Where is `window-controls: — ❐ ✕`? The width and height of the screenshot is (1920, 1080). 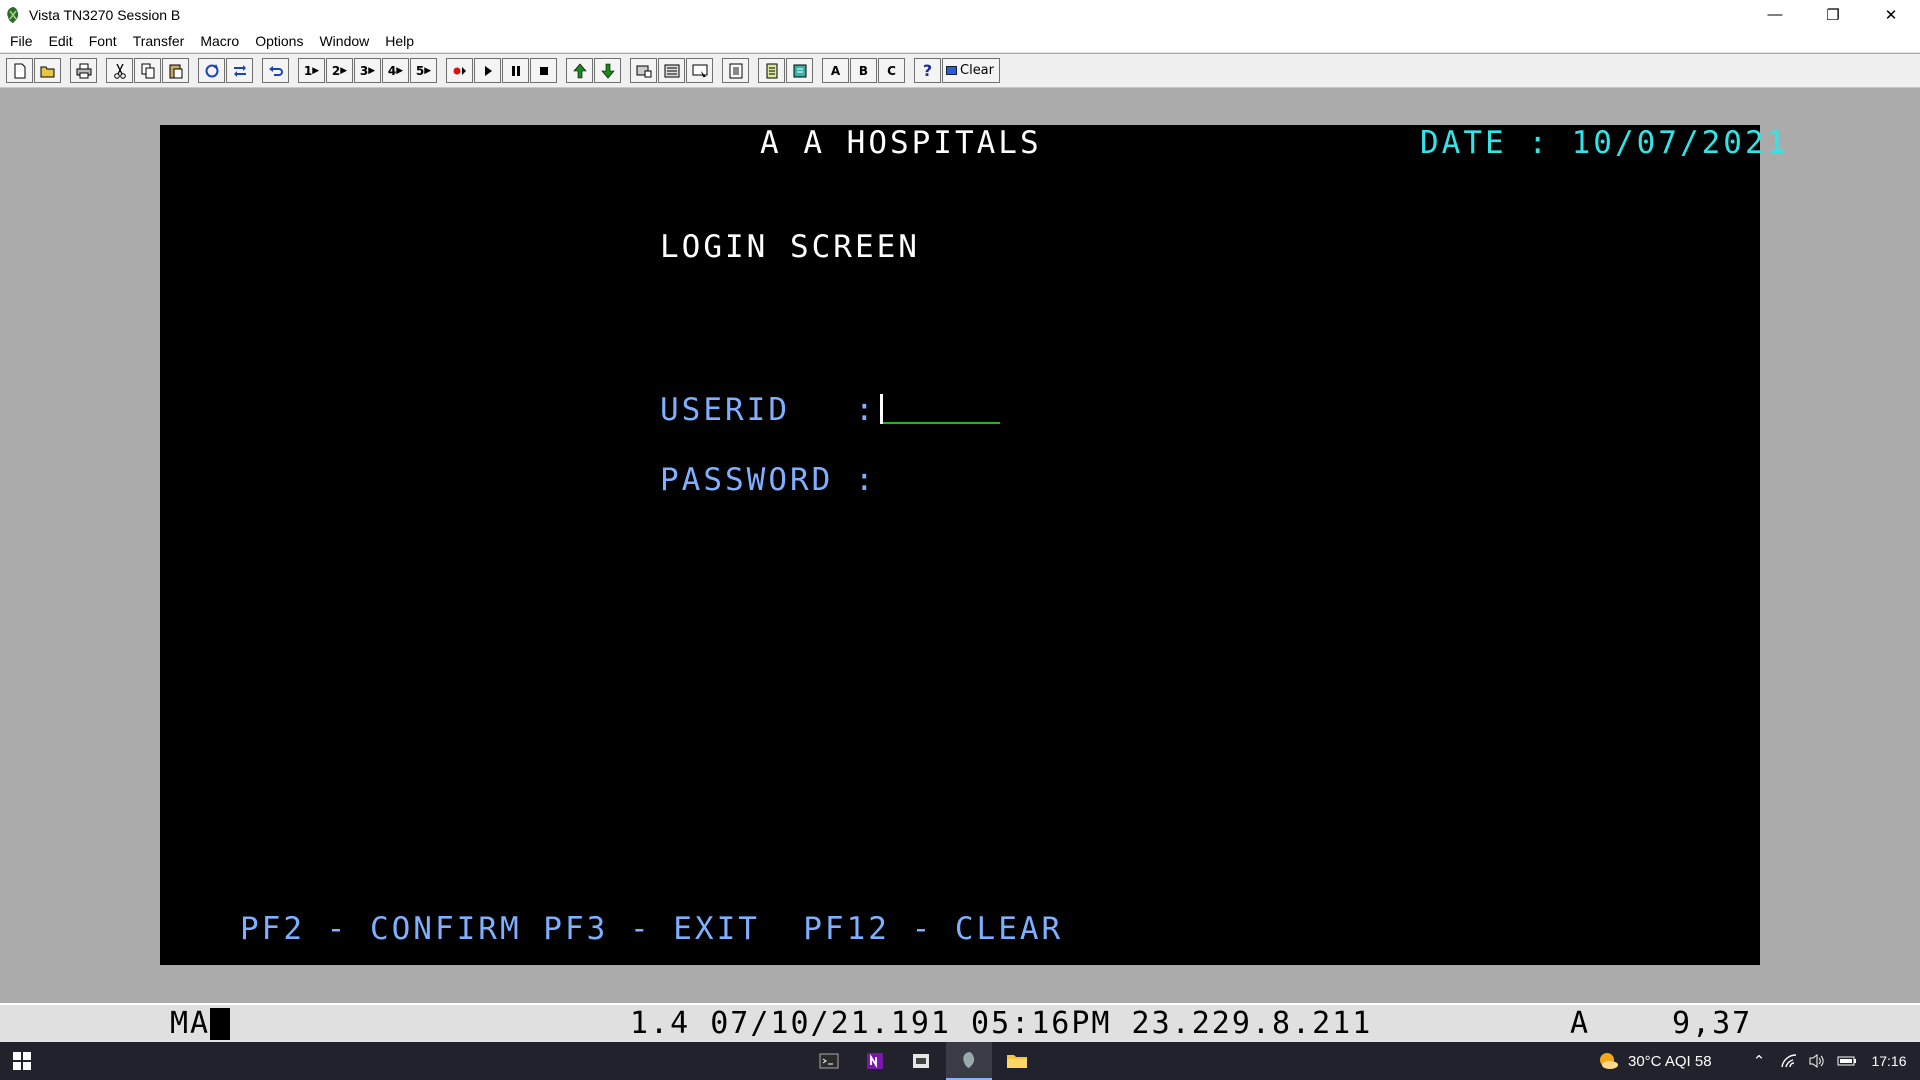
window-controls: — ❐ ✕ is located at coordinates (1833, 14).